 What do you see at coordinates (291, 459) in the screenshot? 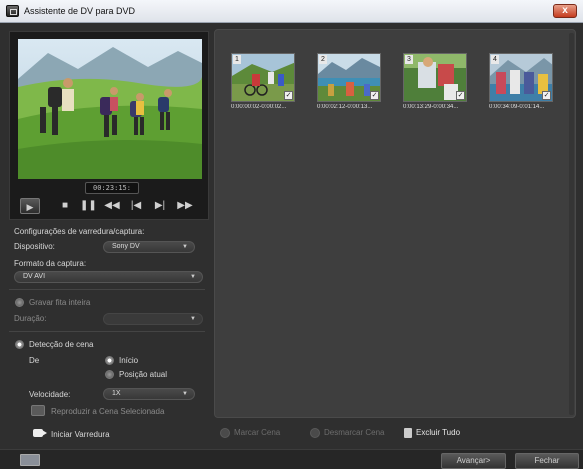
I see `footer-bar: Avançar> Fechar` at bounding box center [291, 459].